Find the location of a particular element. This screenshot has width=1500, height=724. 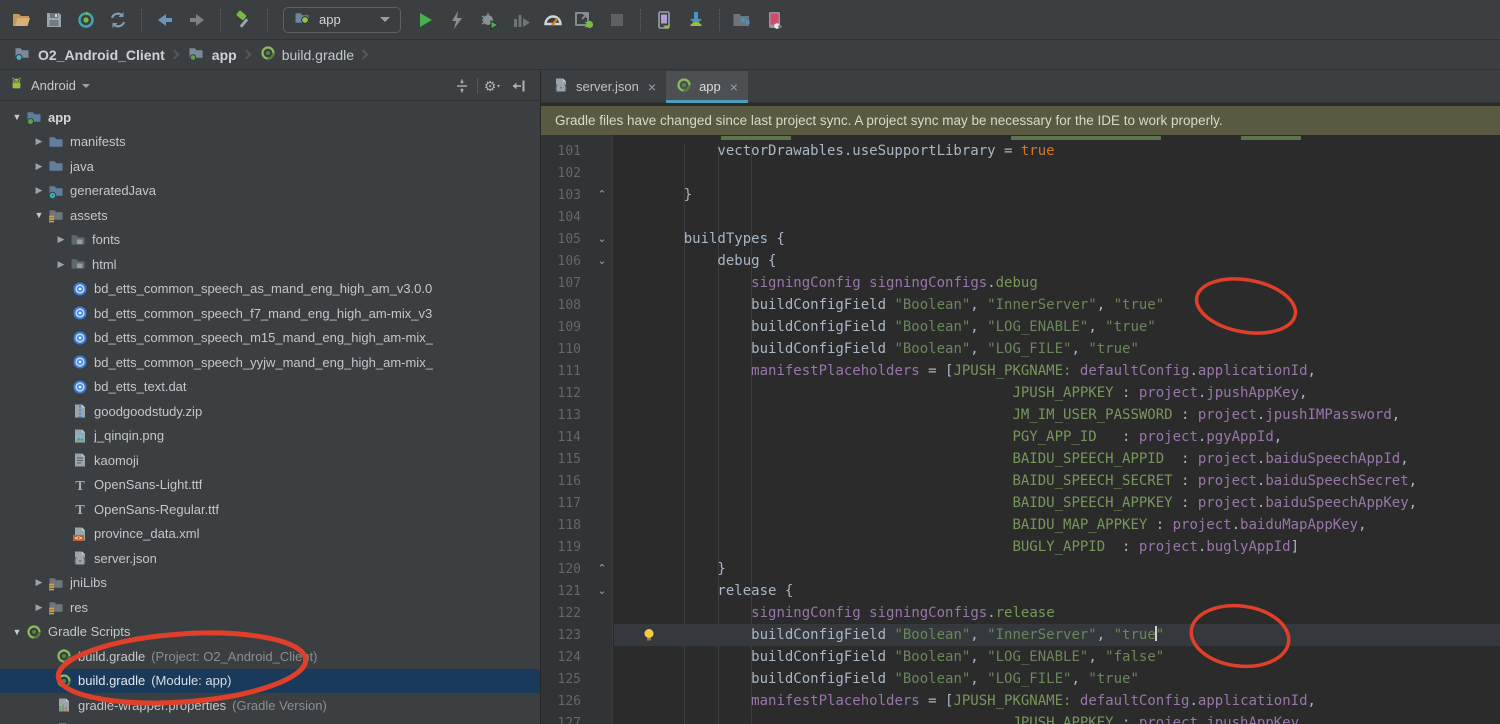

tree-item-server-json: {·} server.json is located at coordinates (270, 558).